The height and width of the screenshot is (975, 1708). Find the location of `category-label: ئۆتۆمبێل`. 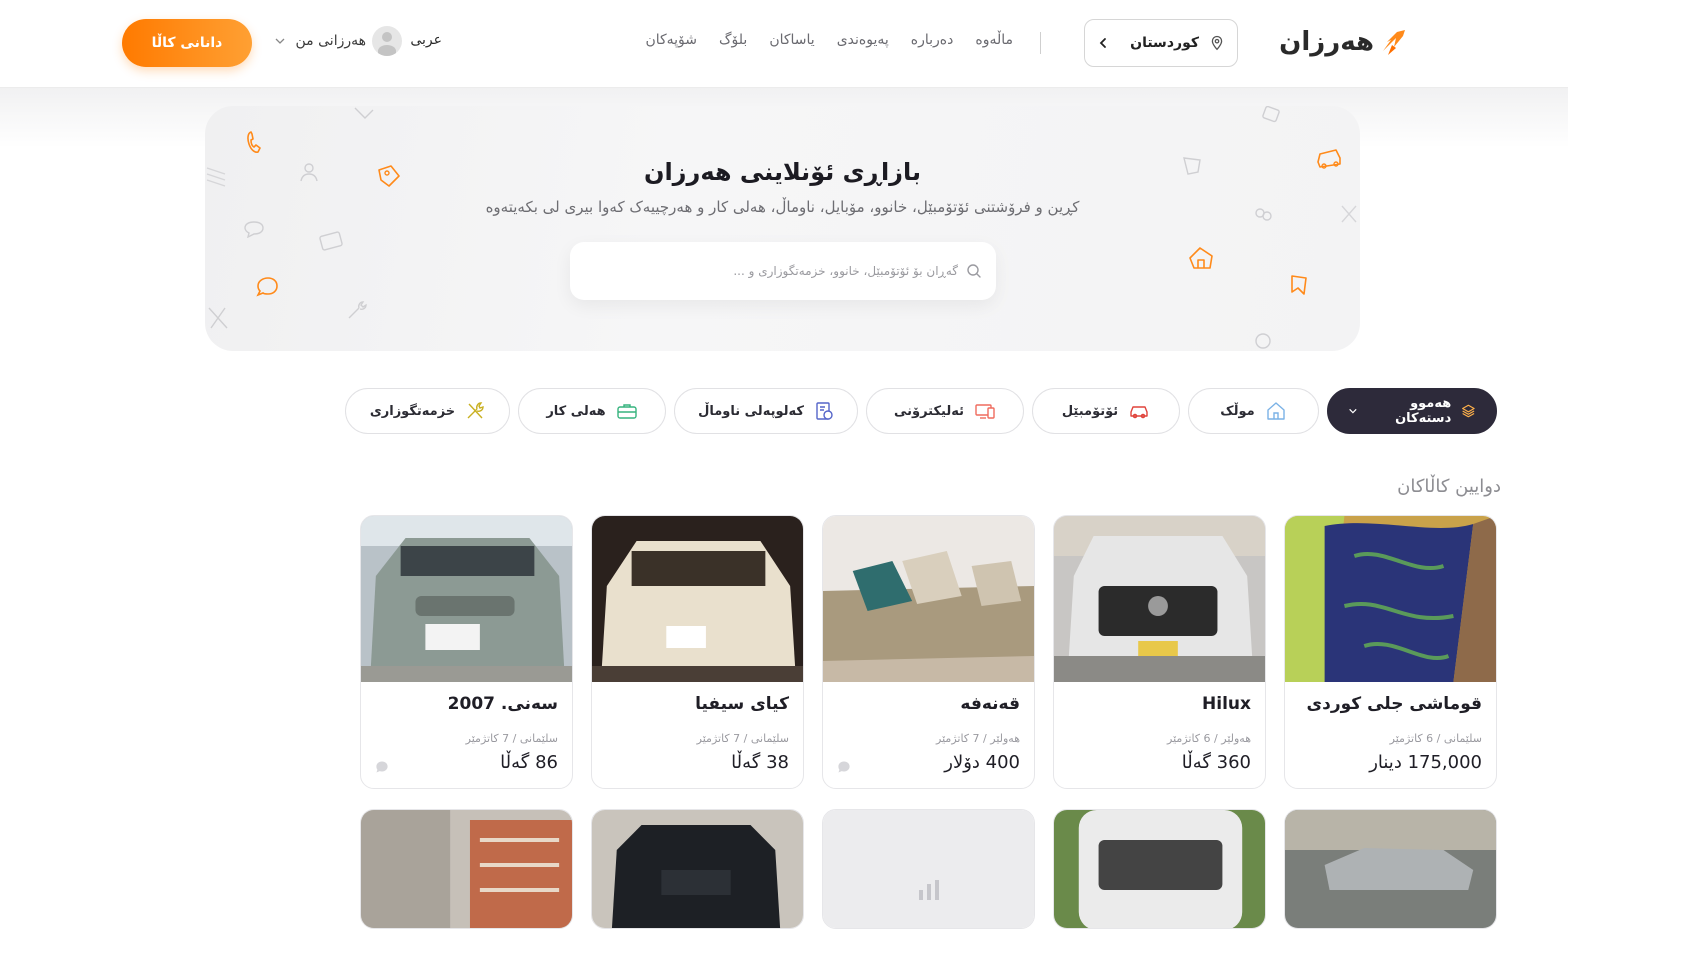

category-label: ئۆتۆمبێل is located at coordinates (1090, 411).